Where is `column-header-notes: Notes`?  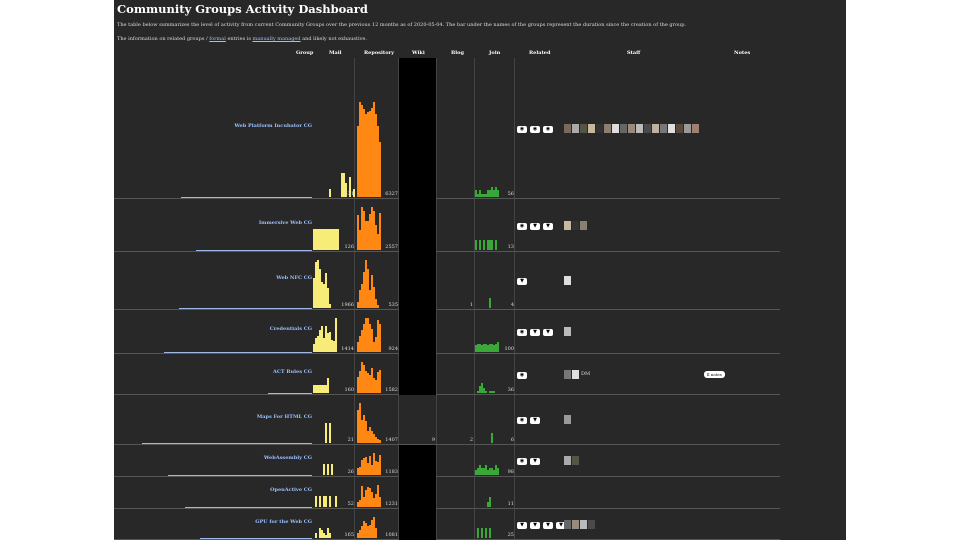 column-header-notes: Notes is located at coordinates (742, 53).